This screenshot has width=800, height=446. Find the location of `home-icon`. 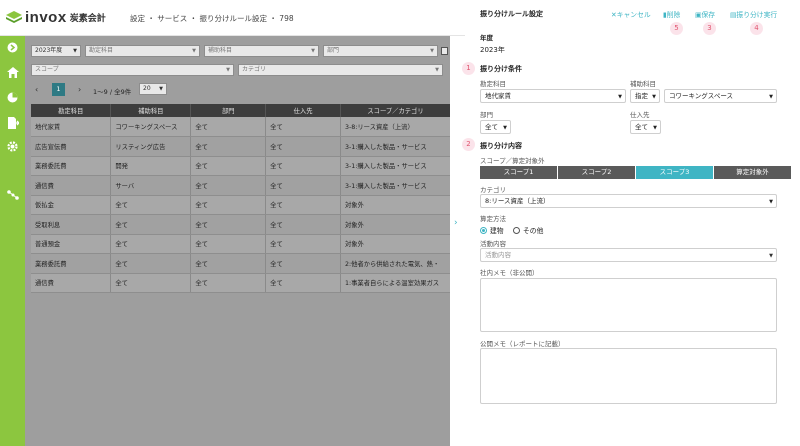

home-icon is located at coordinates (12, 73).